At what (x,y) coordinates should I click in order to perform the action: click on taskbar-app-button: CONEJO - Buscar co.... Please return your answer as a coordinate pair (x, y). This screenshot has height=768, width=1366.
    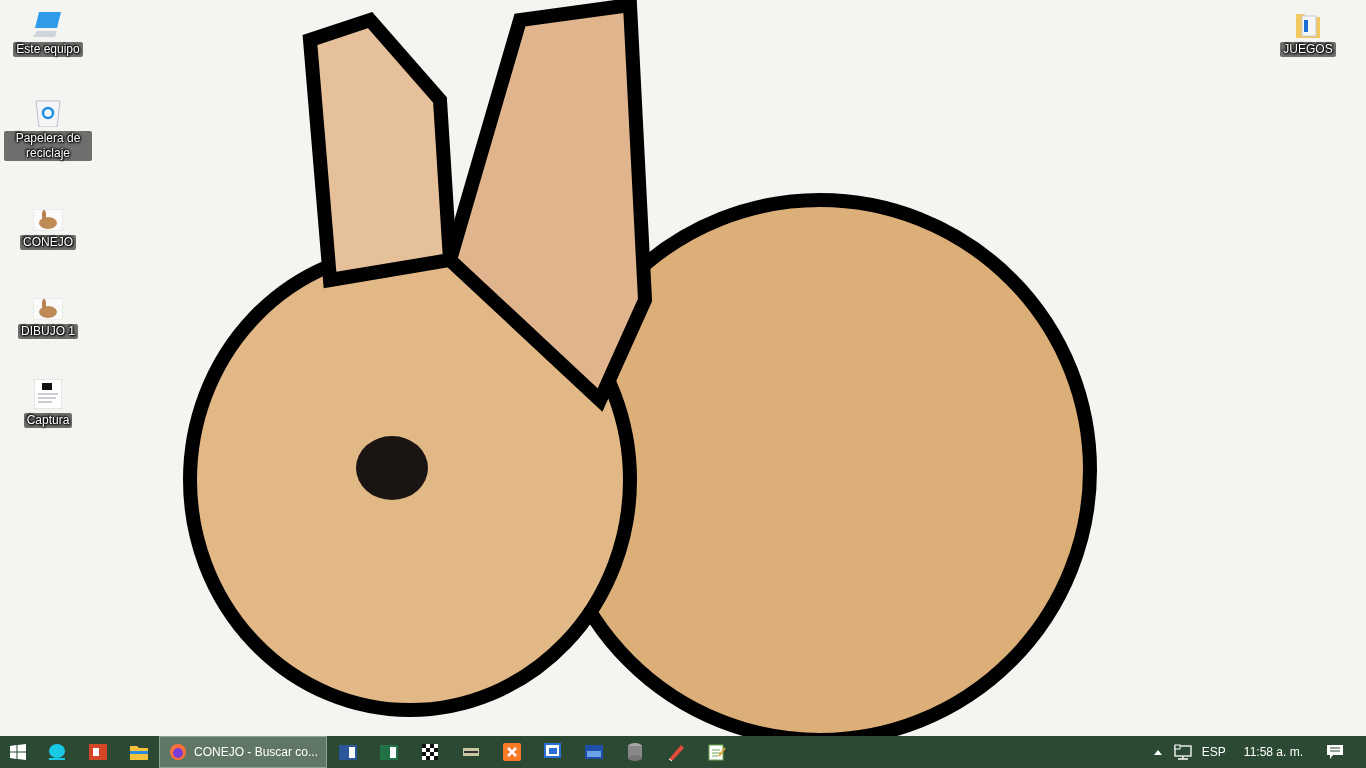
    Looking at the image, I should click on (243, 752).